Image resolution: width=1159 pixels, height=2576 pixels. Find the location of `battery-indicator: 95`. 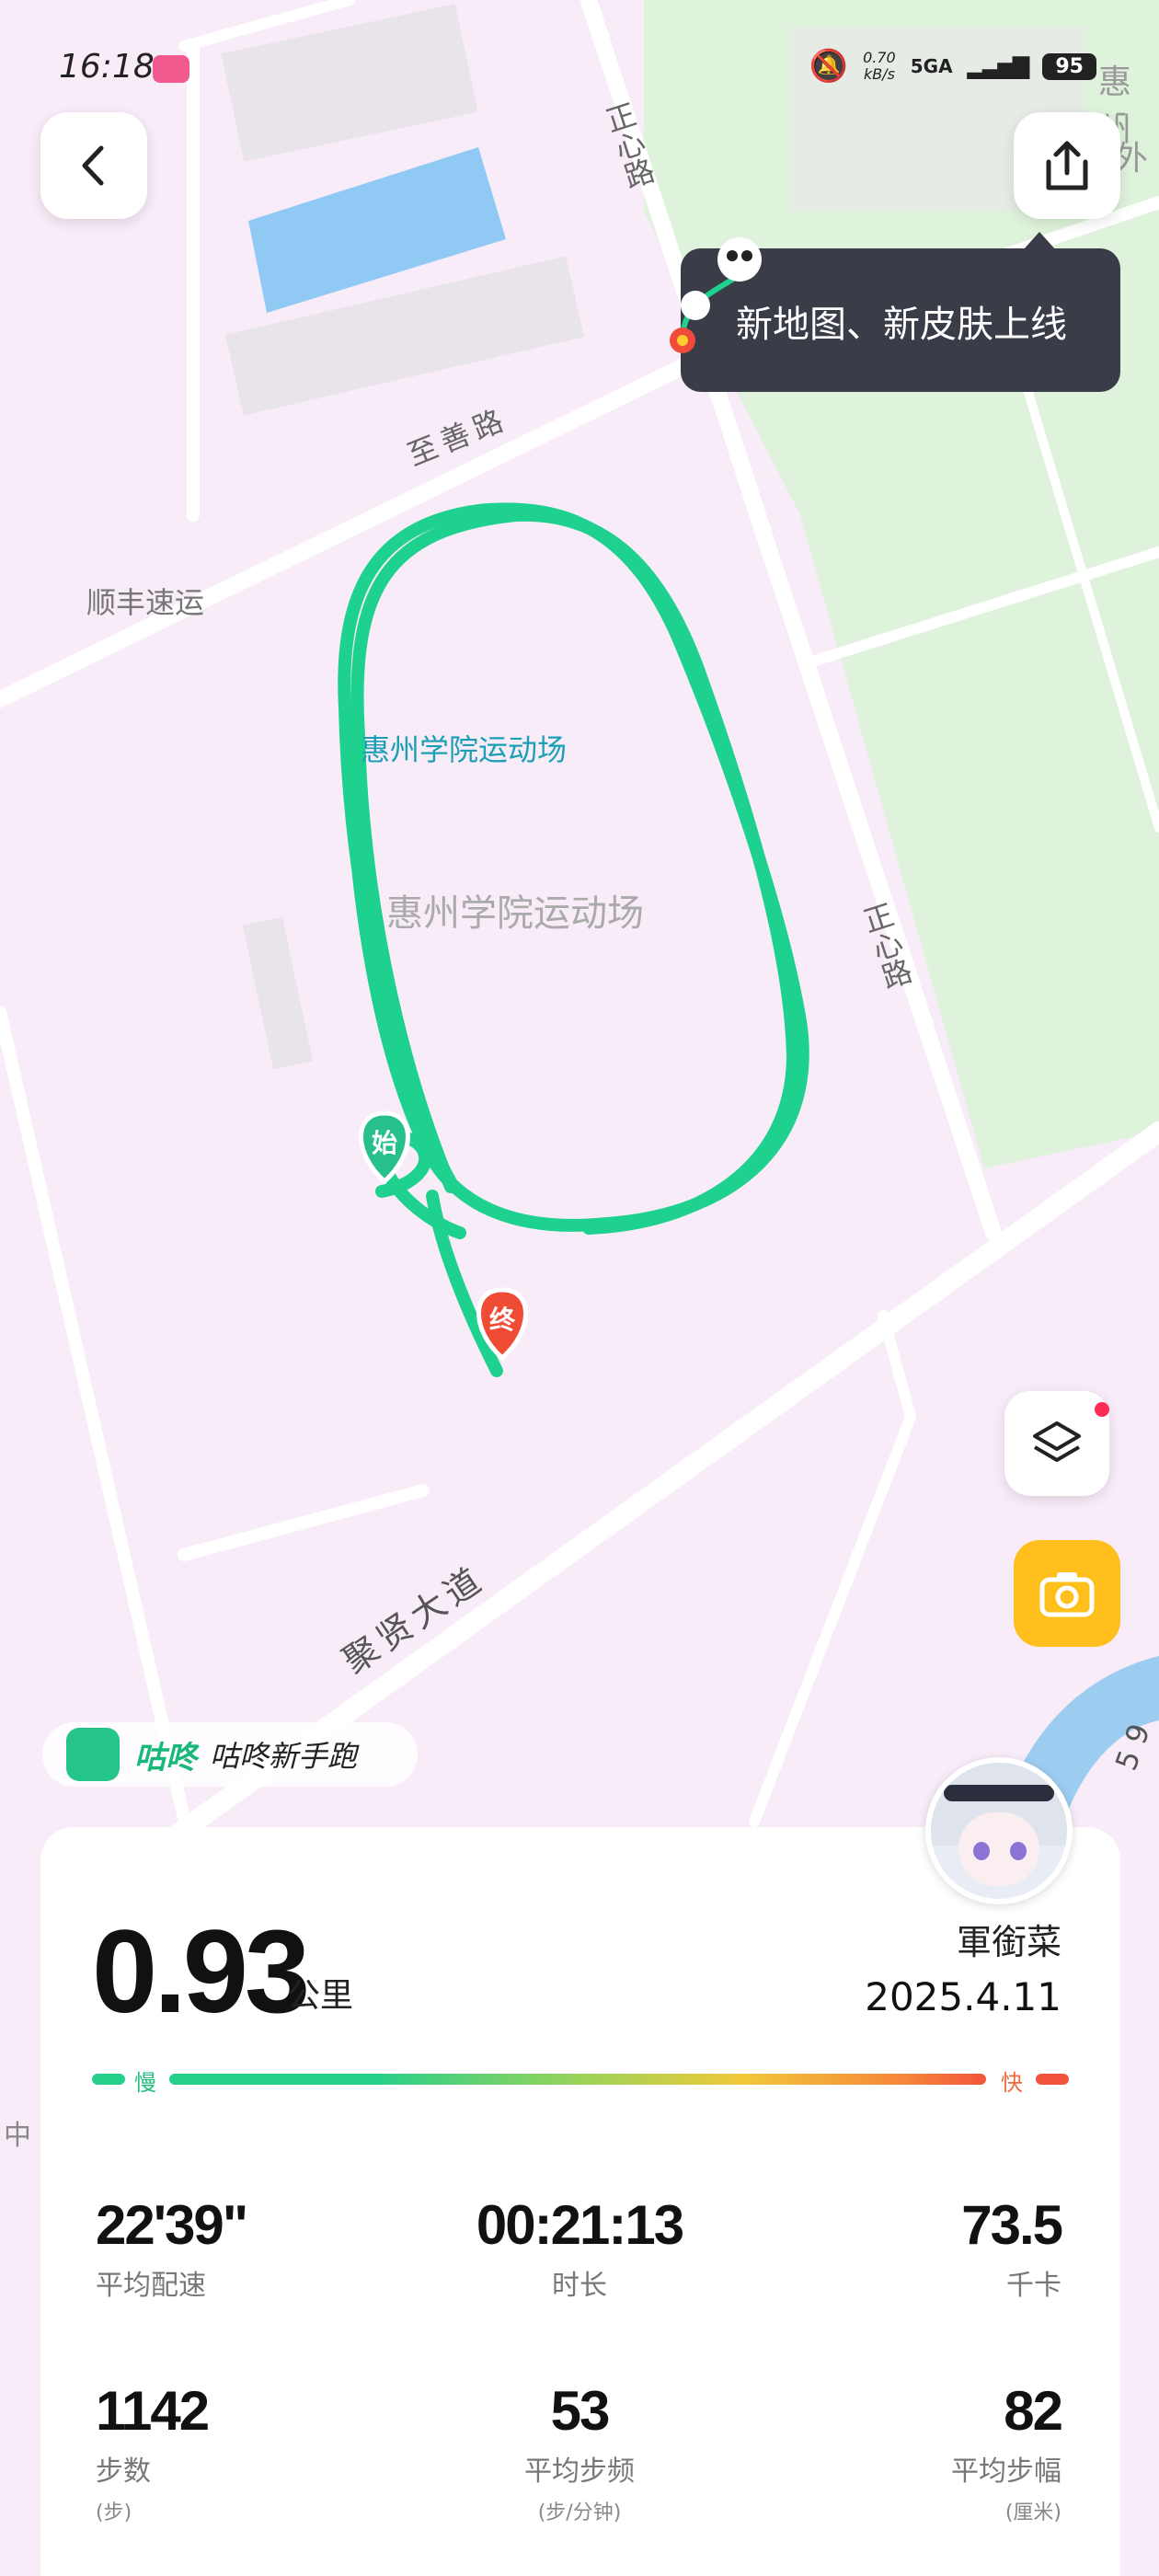

battery-indicator: 95 is located at coordinates (1069, 66).